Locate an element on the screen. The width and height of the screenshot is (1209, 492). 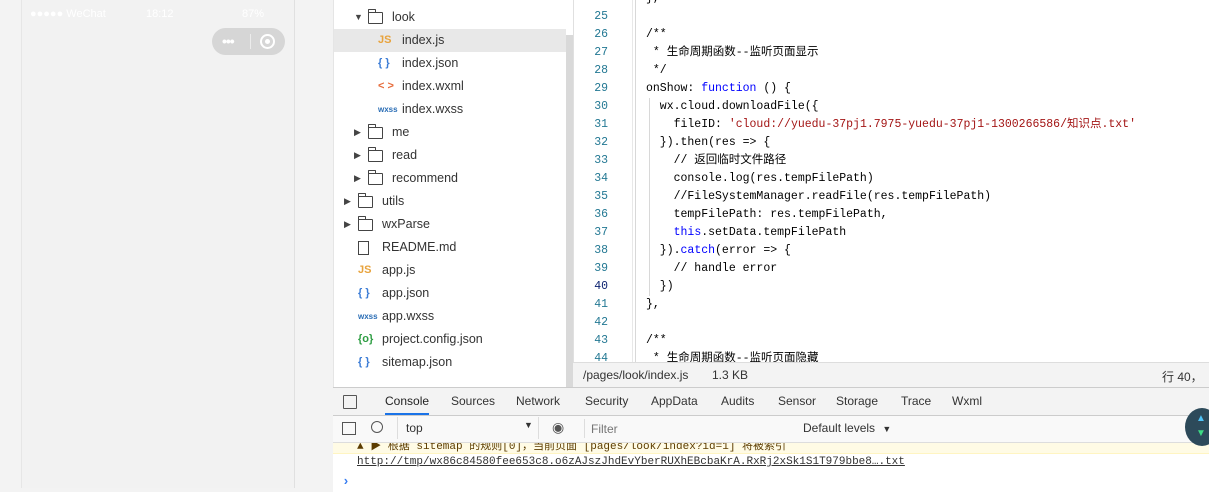
code-text: onShow: function () { is located at coordinates (718, 88).